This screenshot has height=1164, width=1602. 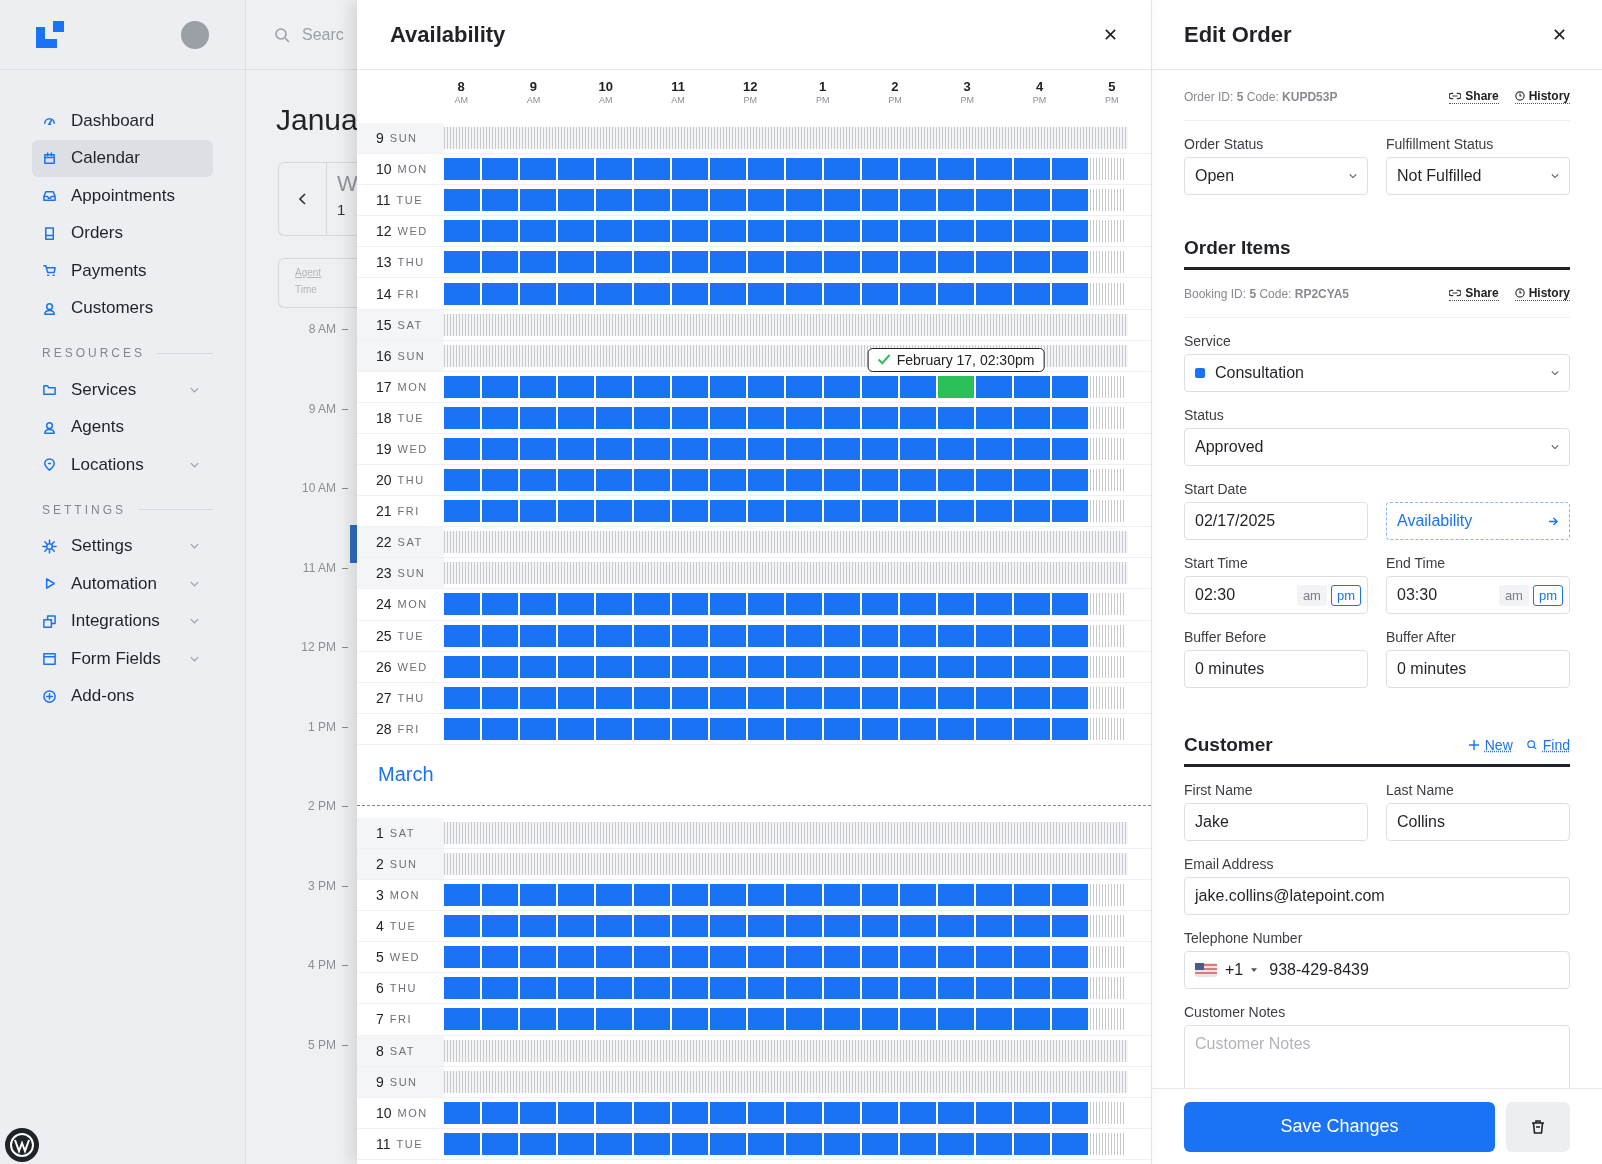 I want to click on period-toggle: pm, so click(x=1547, y=595).